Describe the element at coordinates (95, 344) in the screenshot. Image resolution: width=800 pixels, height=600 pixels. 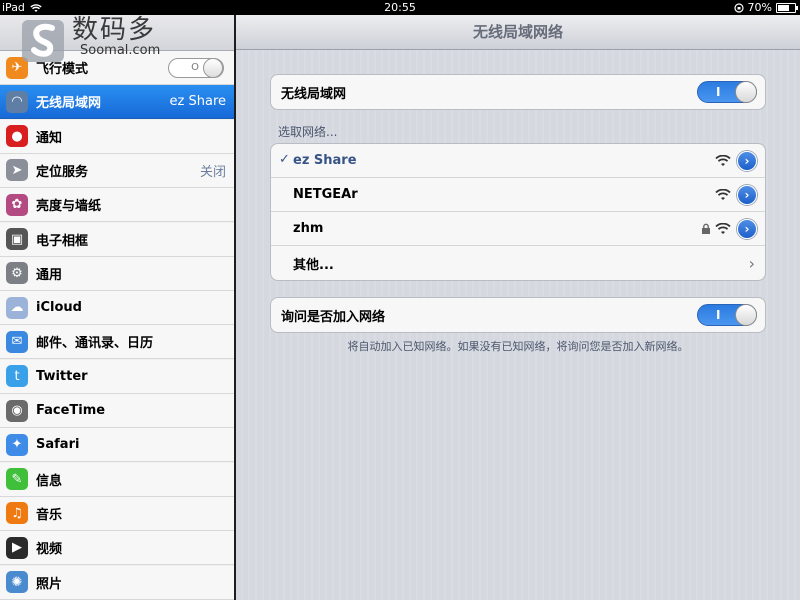
I see `sidebar-item-label: 邮件、通讯录、日历` at that location.